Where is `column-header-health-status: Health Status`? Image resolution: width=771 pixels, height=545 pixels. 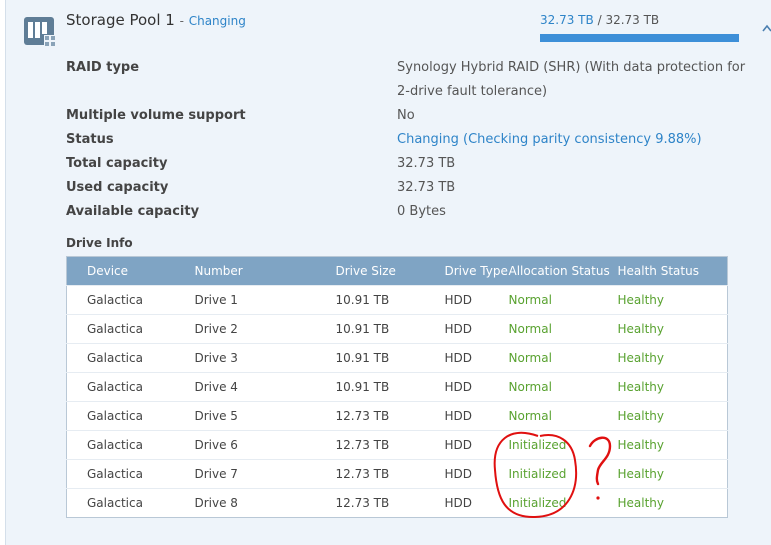
column-header-health-status: Health Status is located at coordinates (672, 271).